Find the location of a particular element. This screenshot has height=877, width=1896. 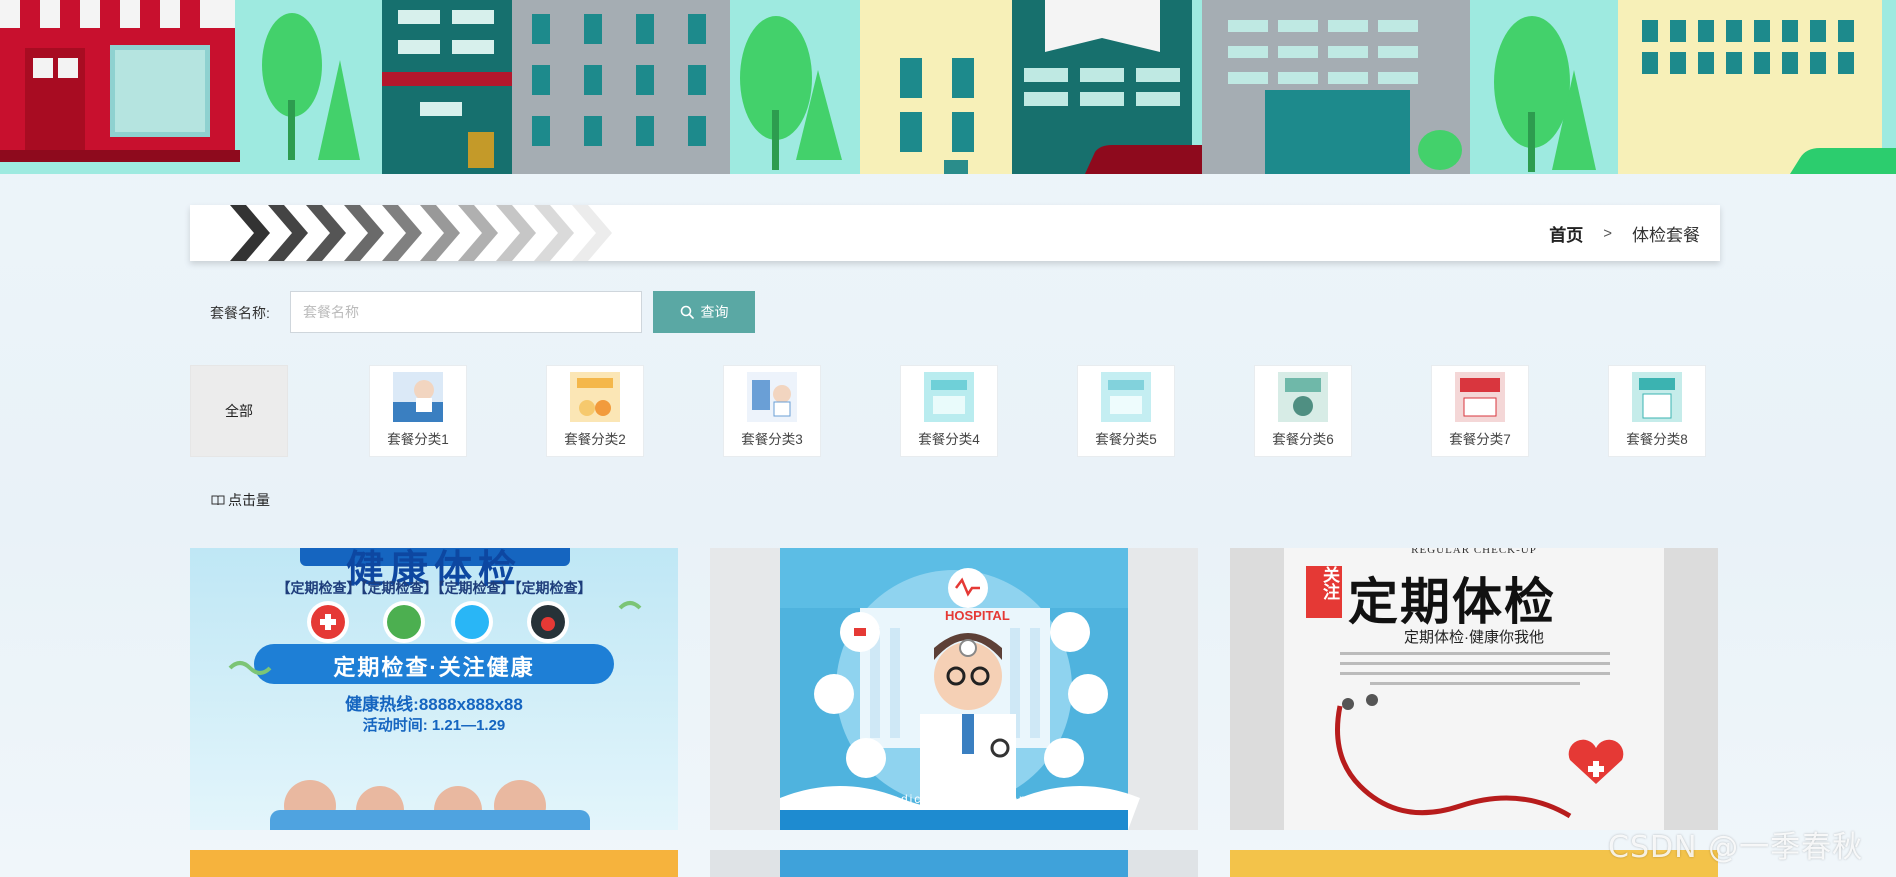

category-item-2: 套餐分类2 is located at coordinates (595, 411).